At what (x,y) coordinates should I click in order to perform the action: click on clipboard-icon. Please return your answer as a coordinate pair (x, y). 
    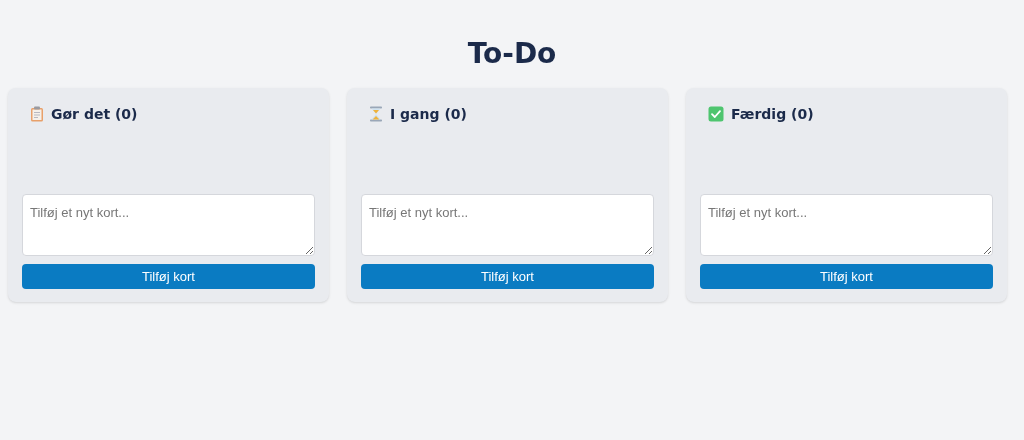
    Looking at the image, I should click on (37, 114).